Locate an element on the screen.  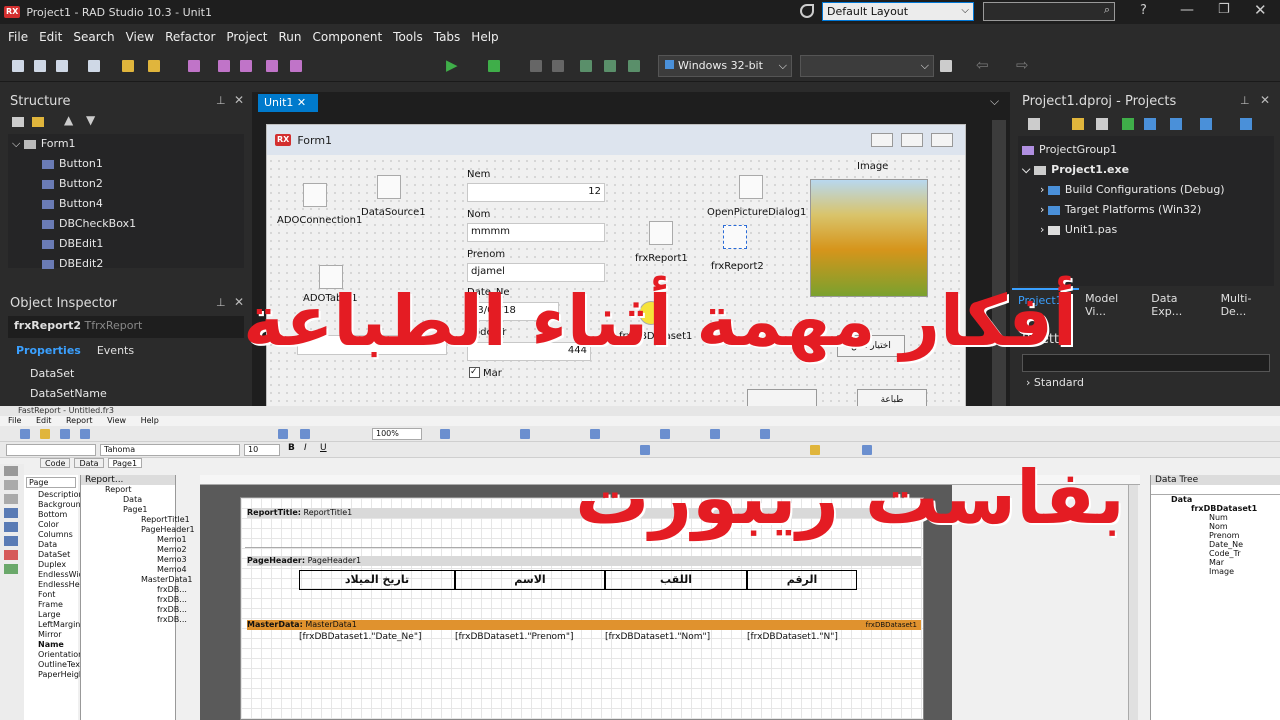
tab-events: Events is located at coordinates (115, 352).